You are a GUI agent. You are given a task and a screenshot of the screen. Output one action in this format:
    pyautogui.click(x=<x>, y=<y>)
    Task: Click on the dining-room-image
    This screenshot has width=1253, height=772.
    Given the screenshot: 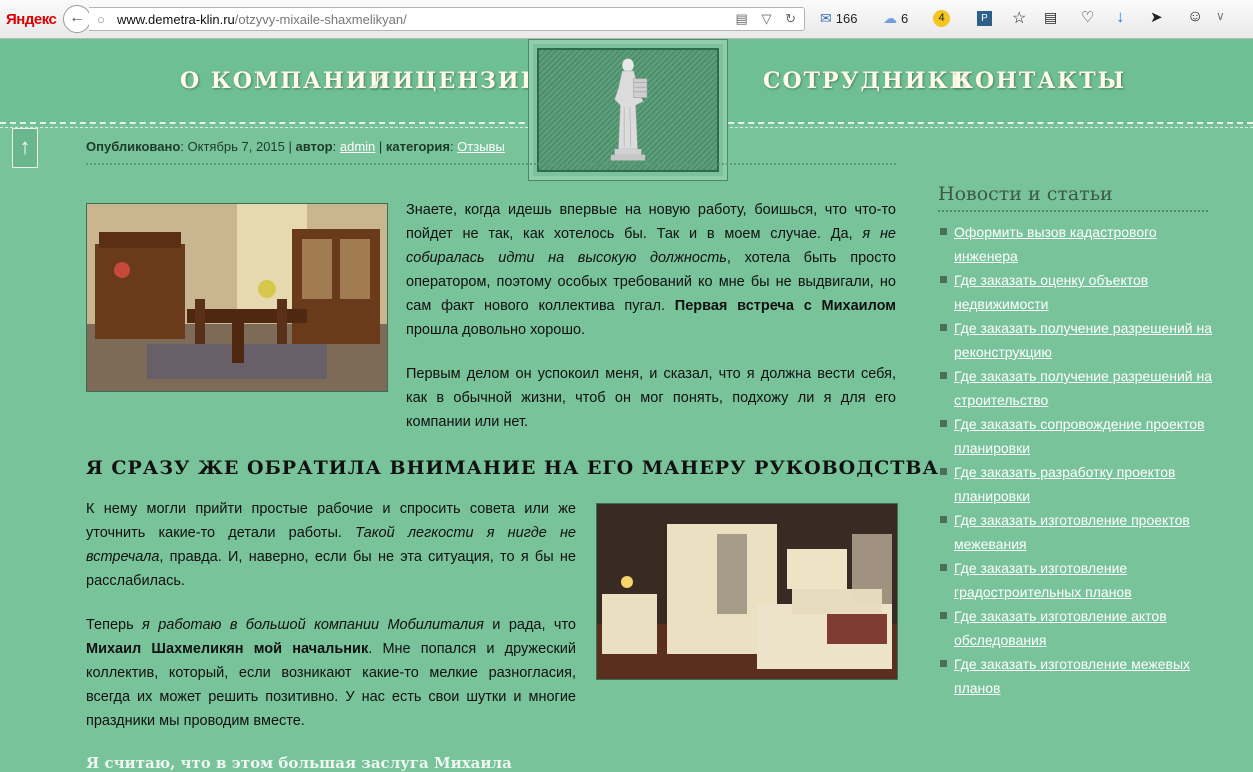 What is the action you would take?
    pyautogui.click(x=237, y=297)
    